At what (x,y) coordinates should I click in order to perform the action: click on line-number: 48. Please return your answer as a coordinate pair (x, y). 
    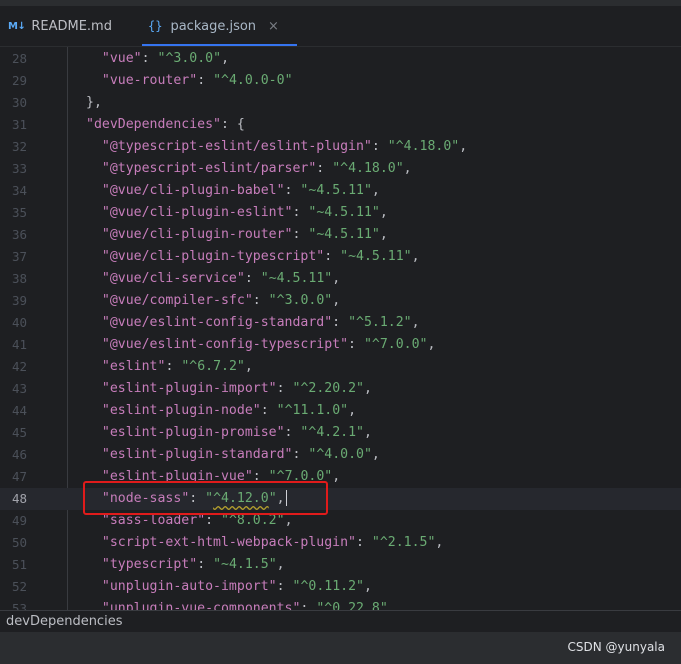
    Looking at the image, I should click on (19, 498).